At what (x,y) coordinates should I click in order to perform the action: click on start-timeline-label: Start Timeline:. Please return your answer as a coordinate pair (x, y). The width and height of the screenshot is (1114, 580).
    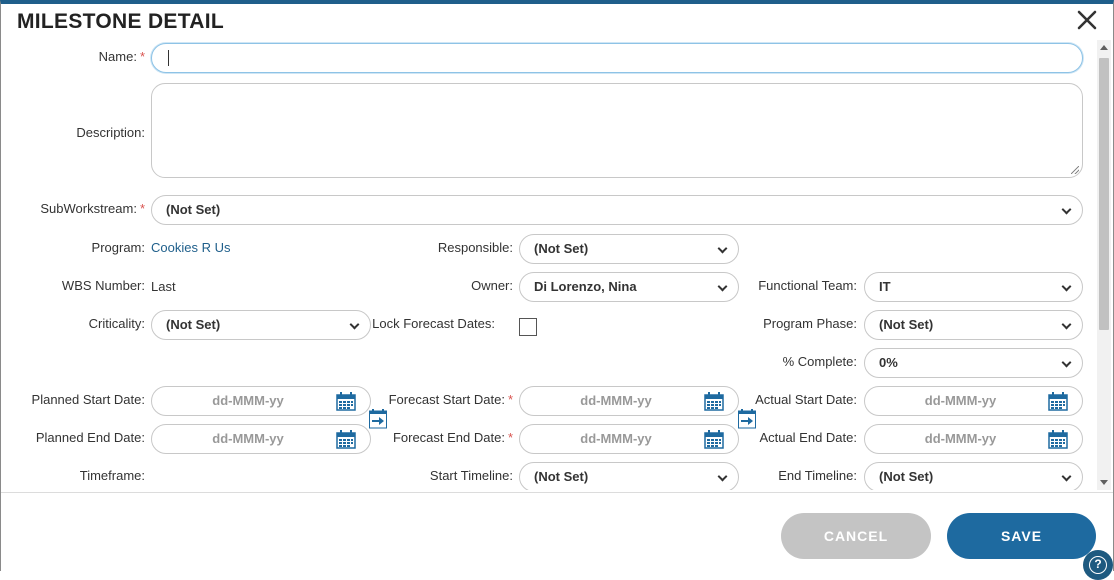
    Looking at the image, I should click on (471, 475).